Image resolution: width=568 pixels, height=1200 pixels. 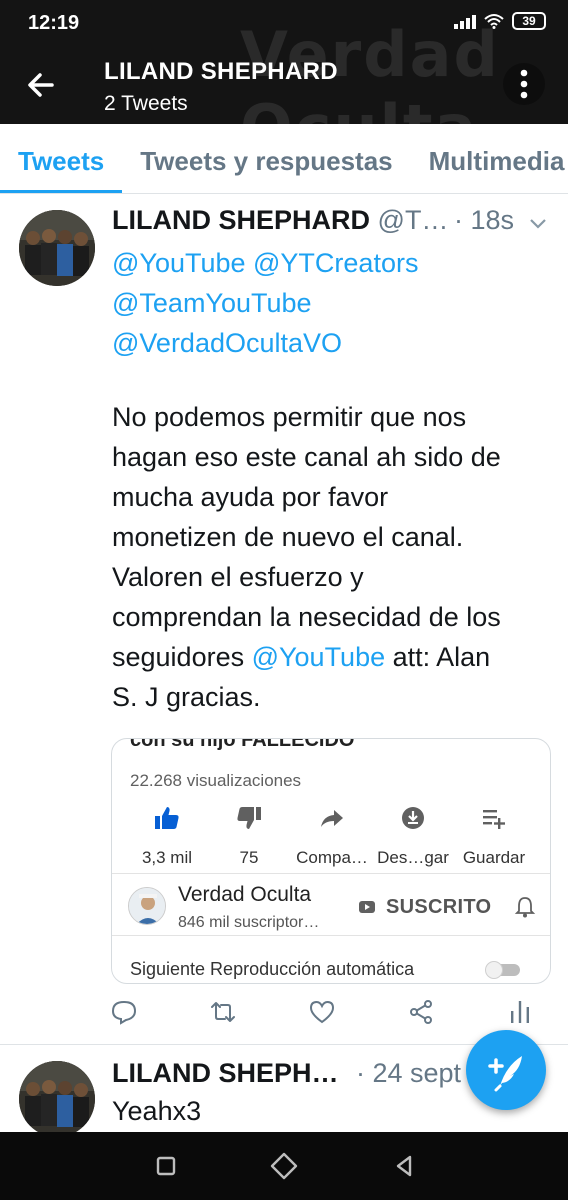 What do you see at coordinates (409, 1073) in the screenshot?
I see `tweet-time: · 24 sept` at bounding box center [409, 1073].